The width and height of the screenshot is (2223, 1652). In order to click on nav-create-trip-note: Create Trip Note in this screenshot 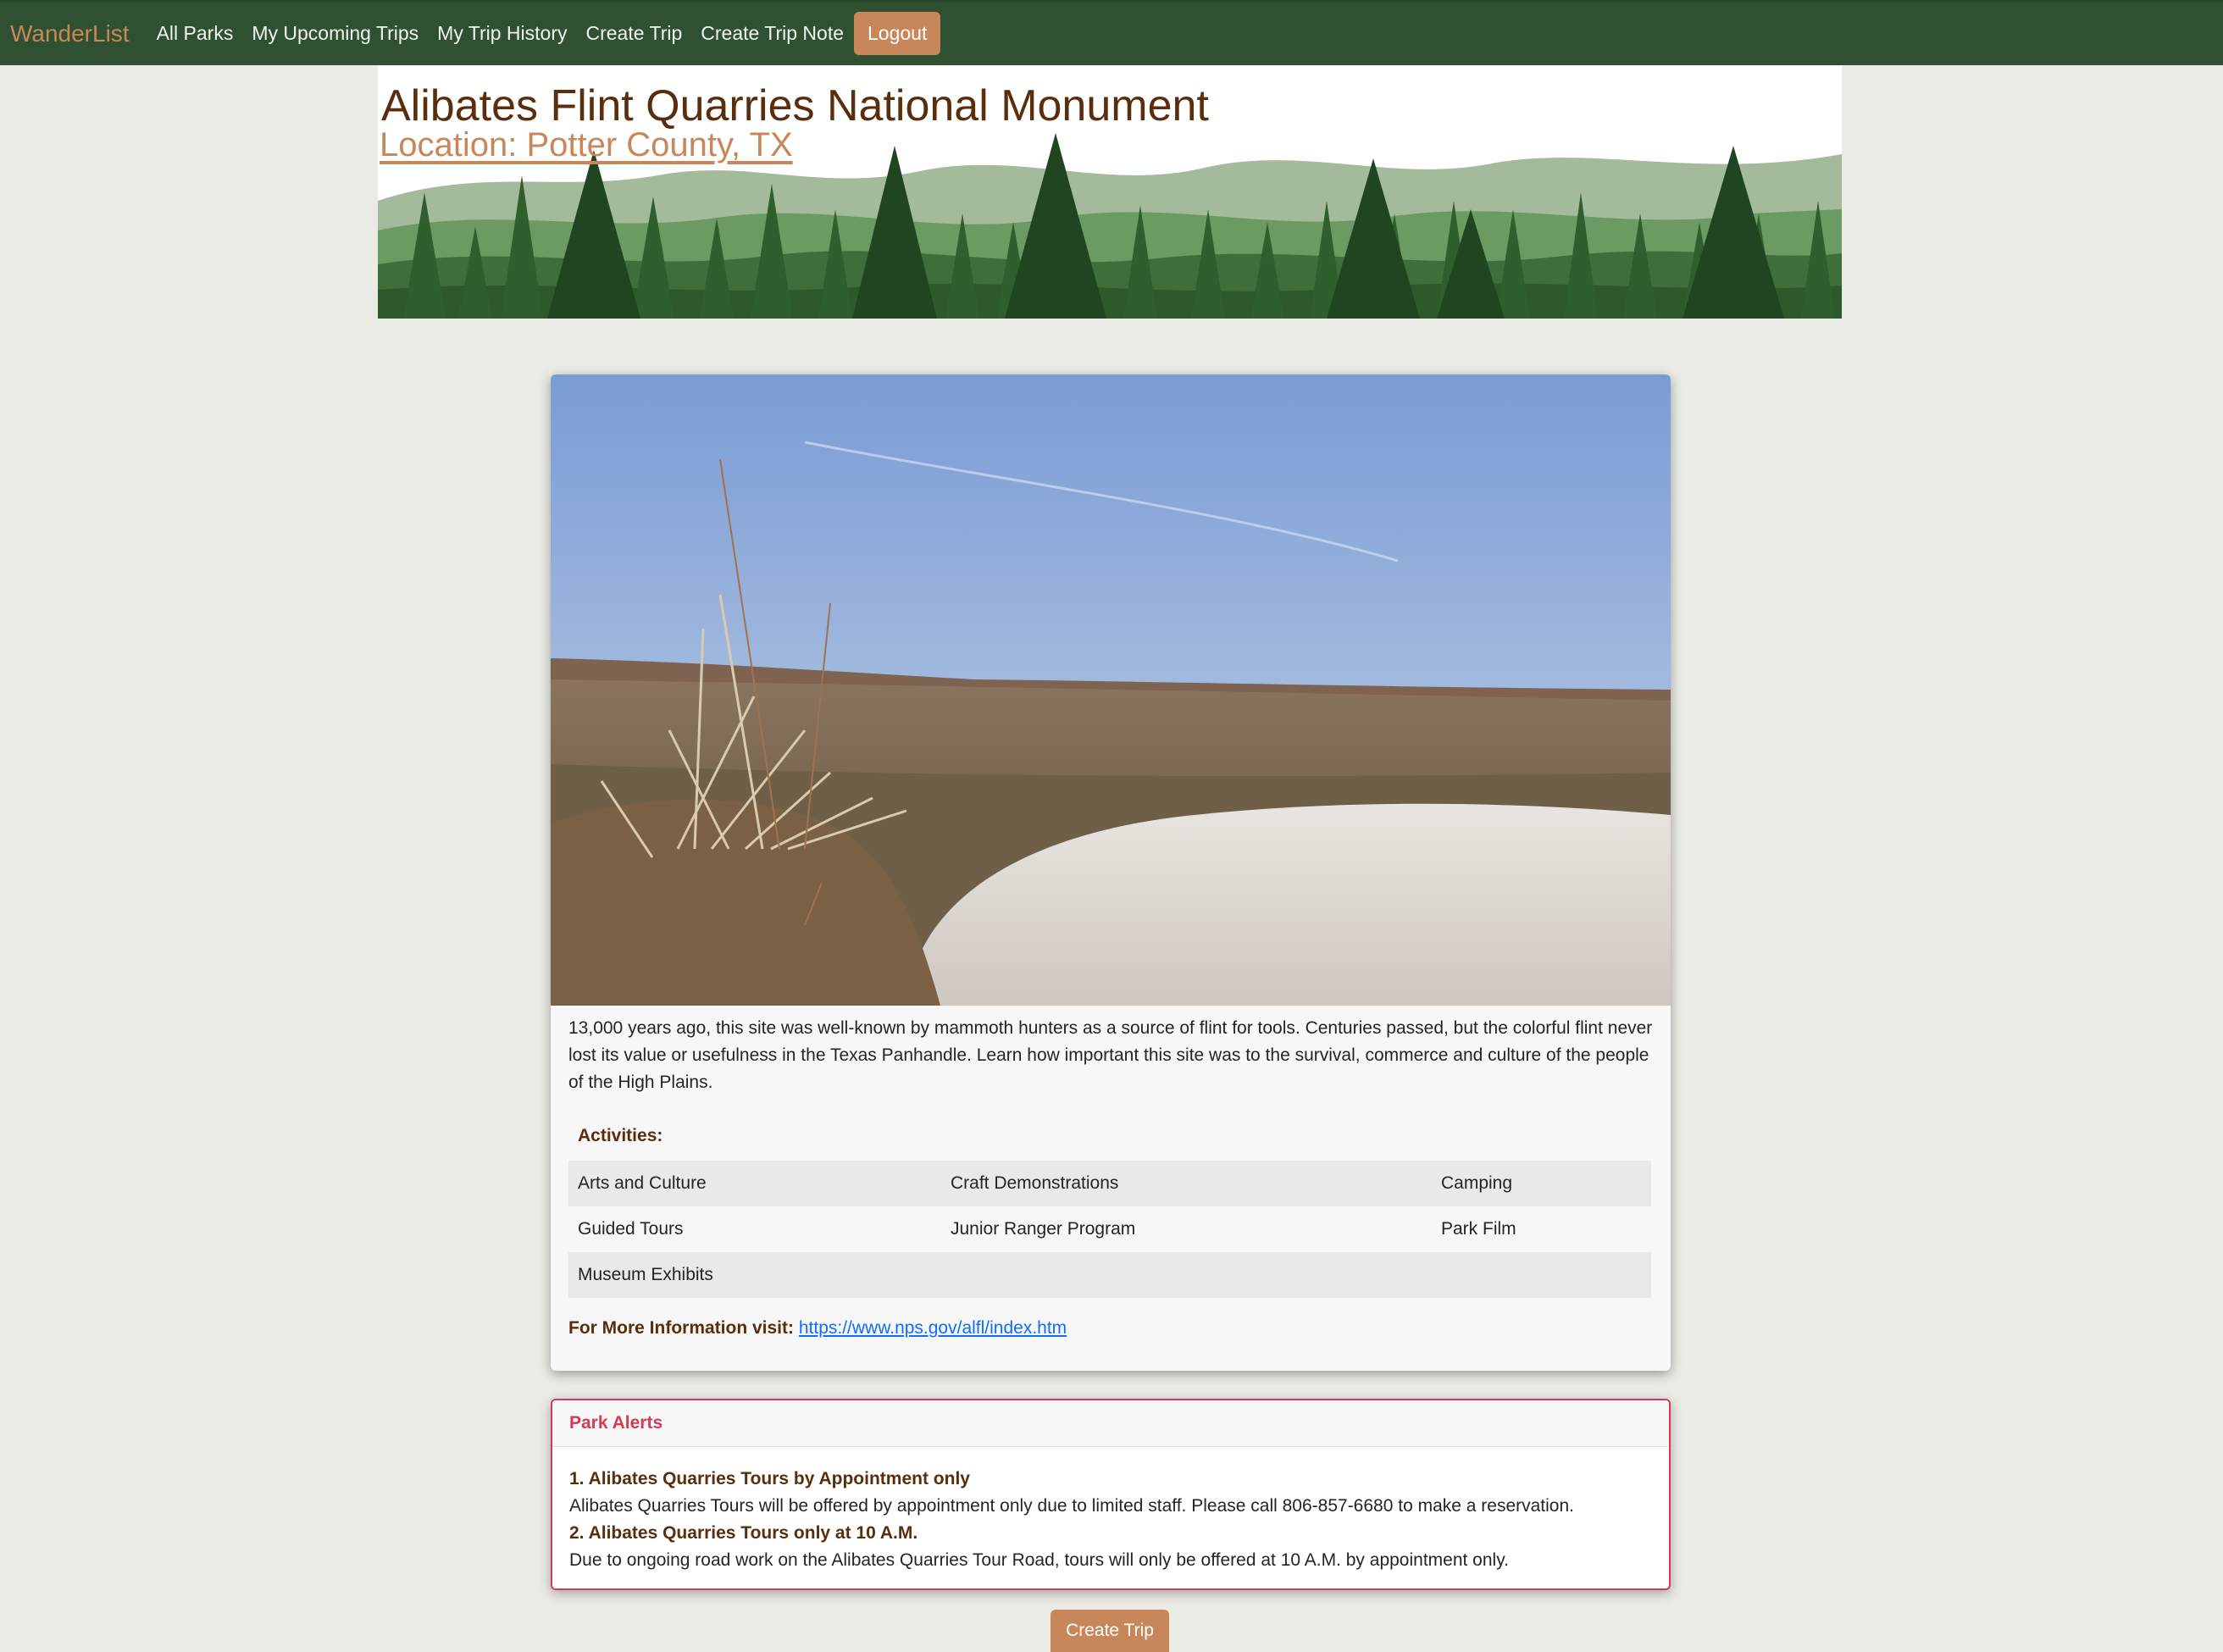, I will do `click(772, 33)`.